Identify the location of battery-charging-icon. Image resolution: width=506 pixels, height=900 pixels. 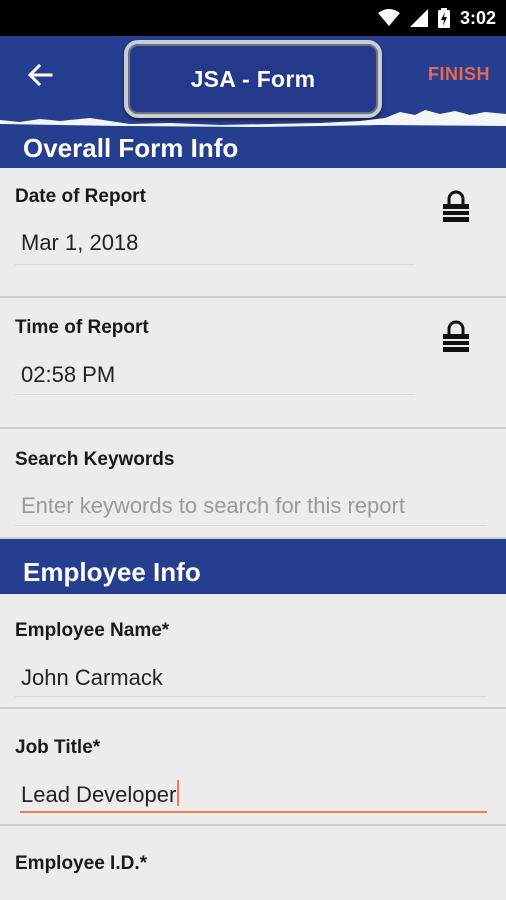
(443, 18).